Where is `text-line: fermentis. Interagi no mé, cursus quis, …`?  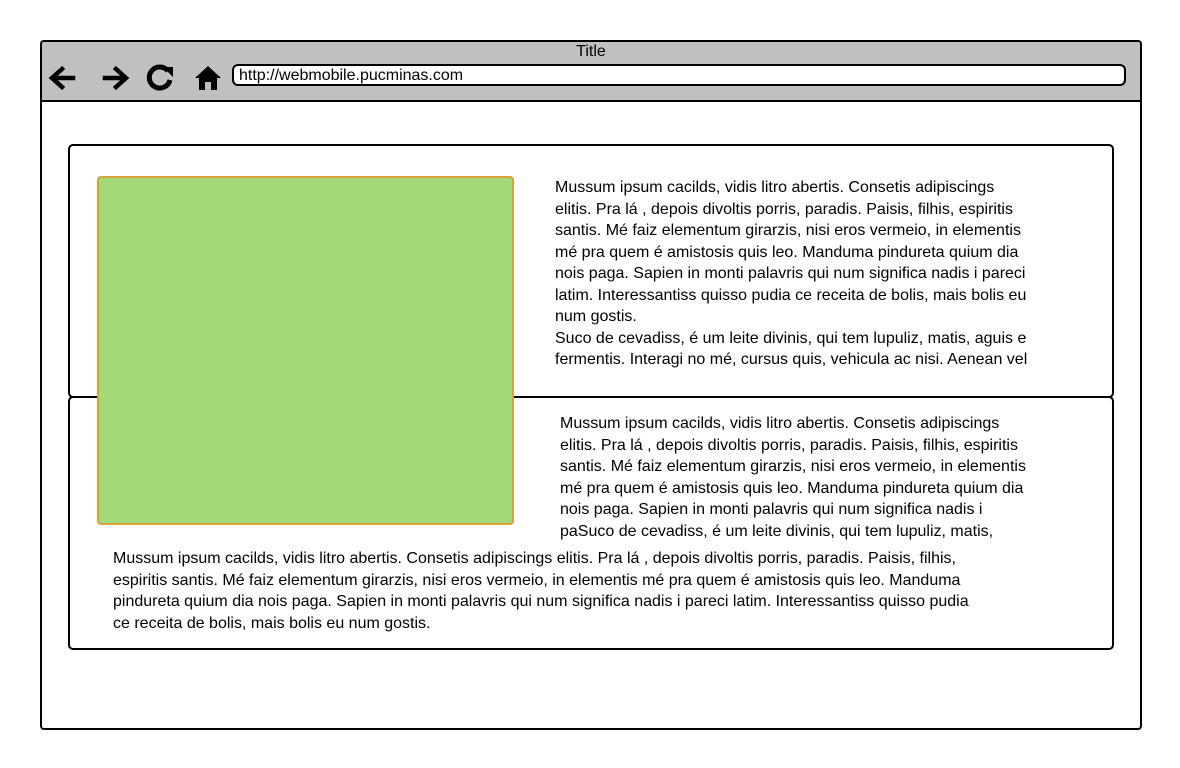 text-line: fermentis. Interagi no mé, cursus quis, … is located at coordinates (791, 359).